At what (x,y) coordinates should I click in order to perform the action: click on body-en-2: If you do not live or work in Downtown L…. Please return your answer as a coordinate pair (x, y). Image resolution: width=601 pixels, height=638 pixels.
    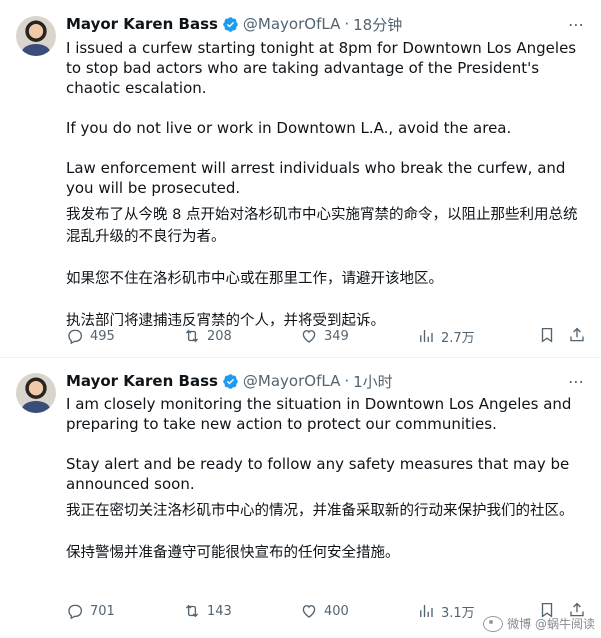
    Looking at the image, I should click on (289, 128).